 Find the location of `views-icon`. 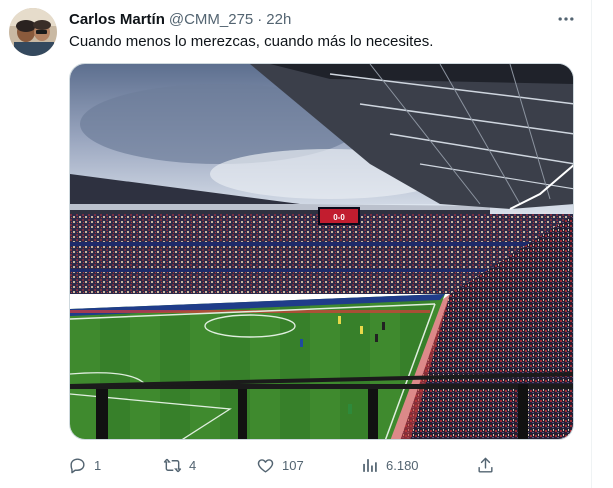

views-icon is located at coordinates (369, 465).